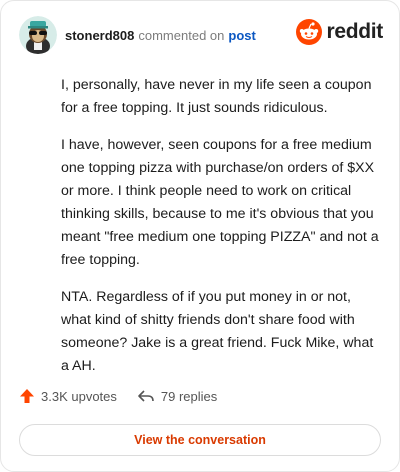 The image size is (400, 472). I want to click on view-conversation-label: View the conversation, so click(200, 440).